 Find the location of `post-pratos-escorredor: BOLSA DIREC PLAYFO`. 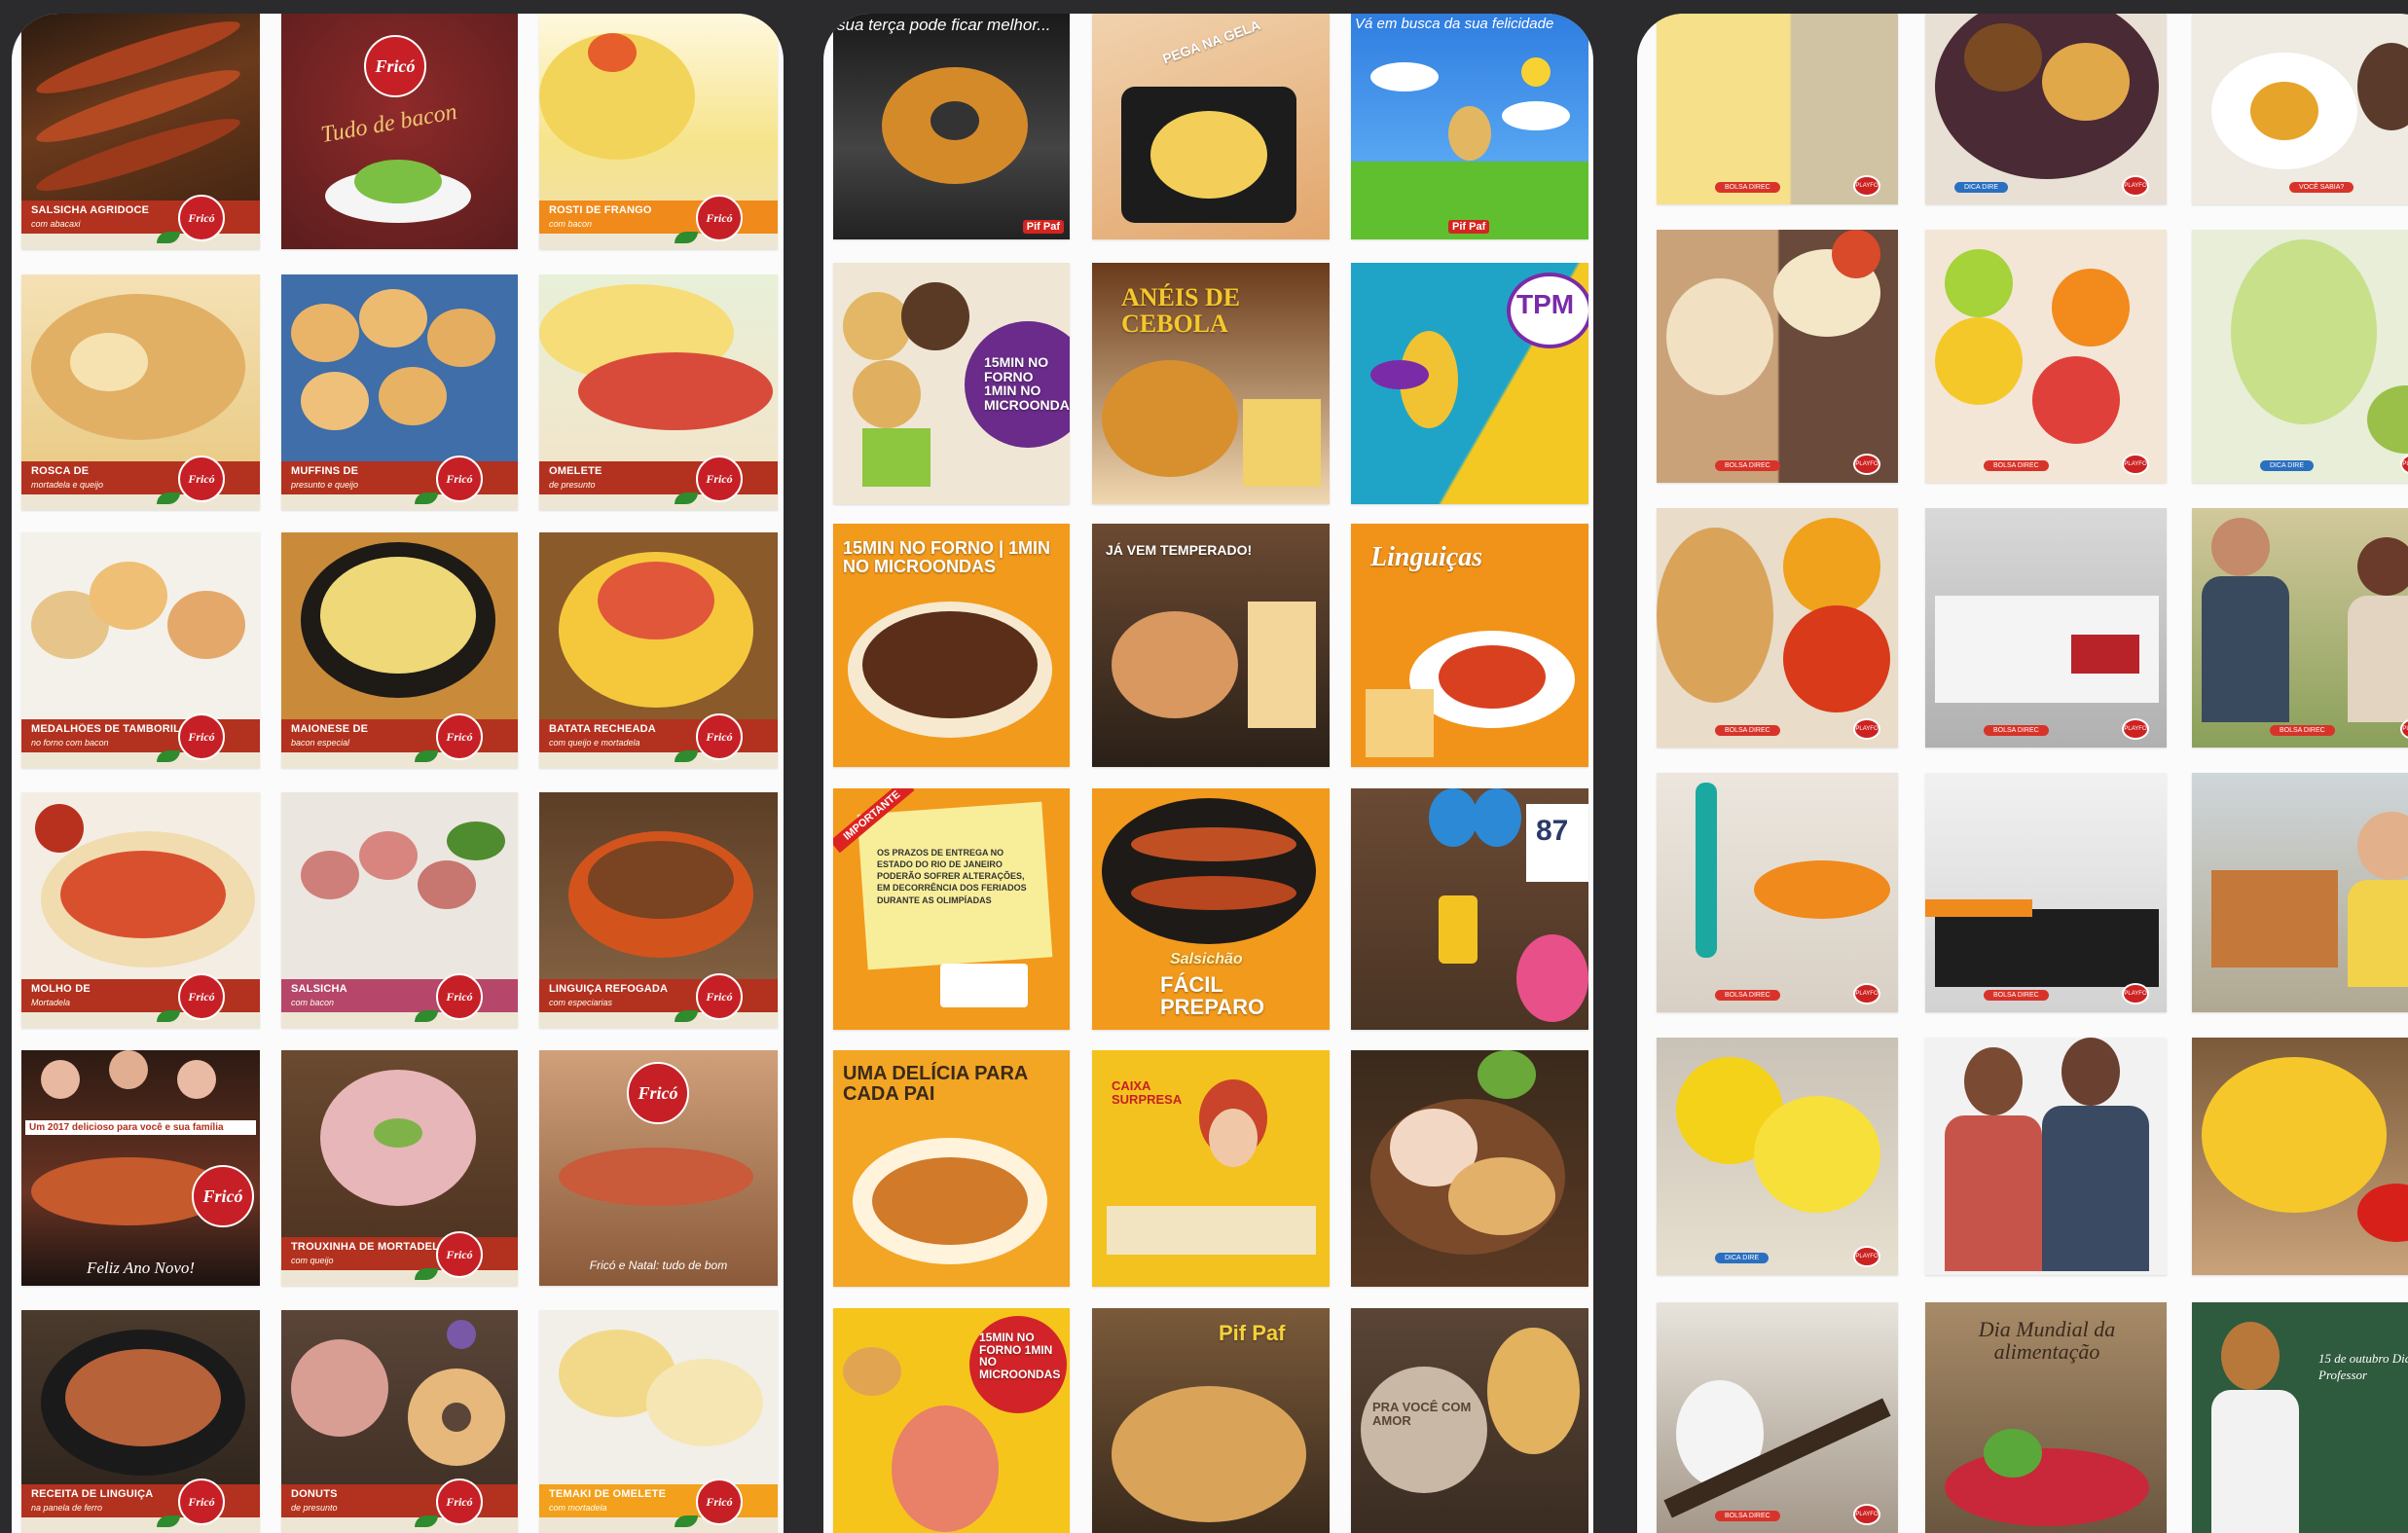

post-pratos-escorredor: BOLSA DIREC PLAYFO is located at coordinates (1777, 1418).